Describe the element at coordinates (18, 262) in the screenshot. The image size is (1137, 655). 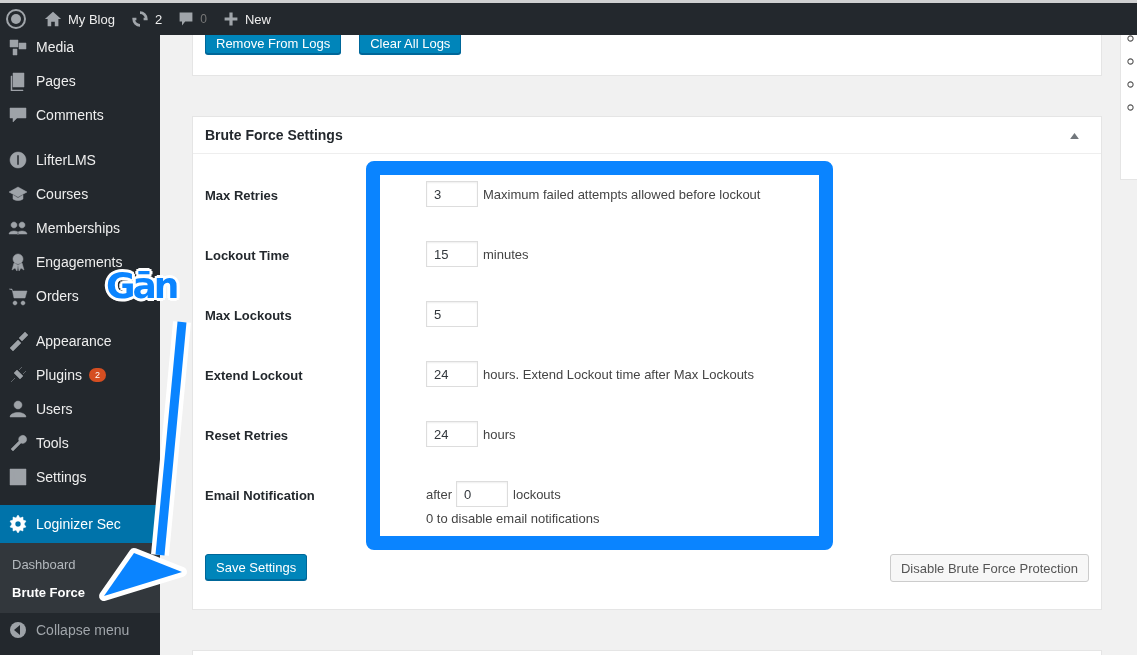
I see `medal-icon` at that location.